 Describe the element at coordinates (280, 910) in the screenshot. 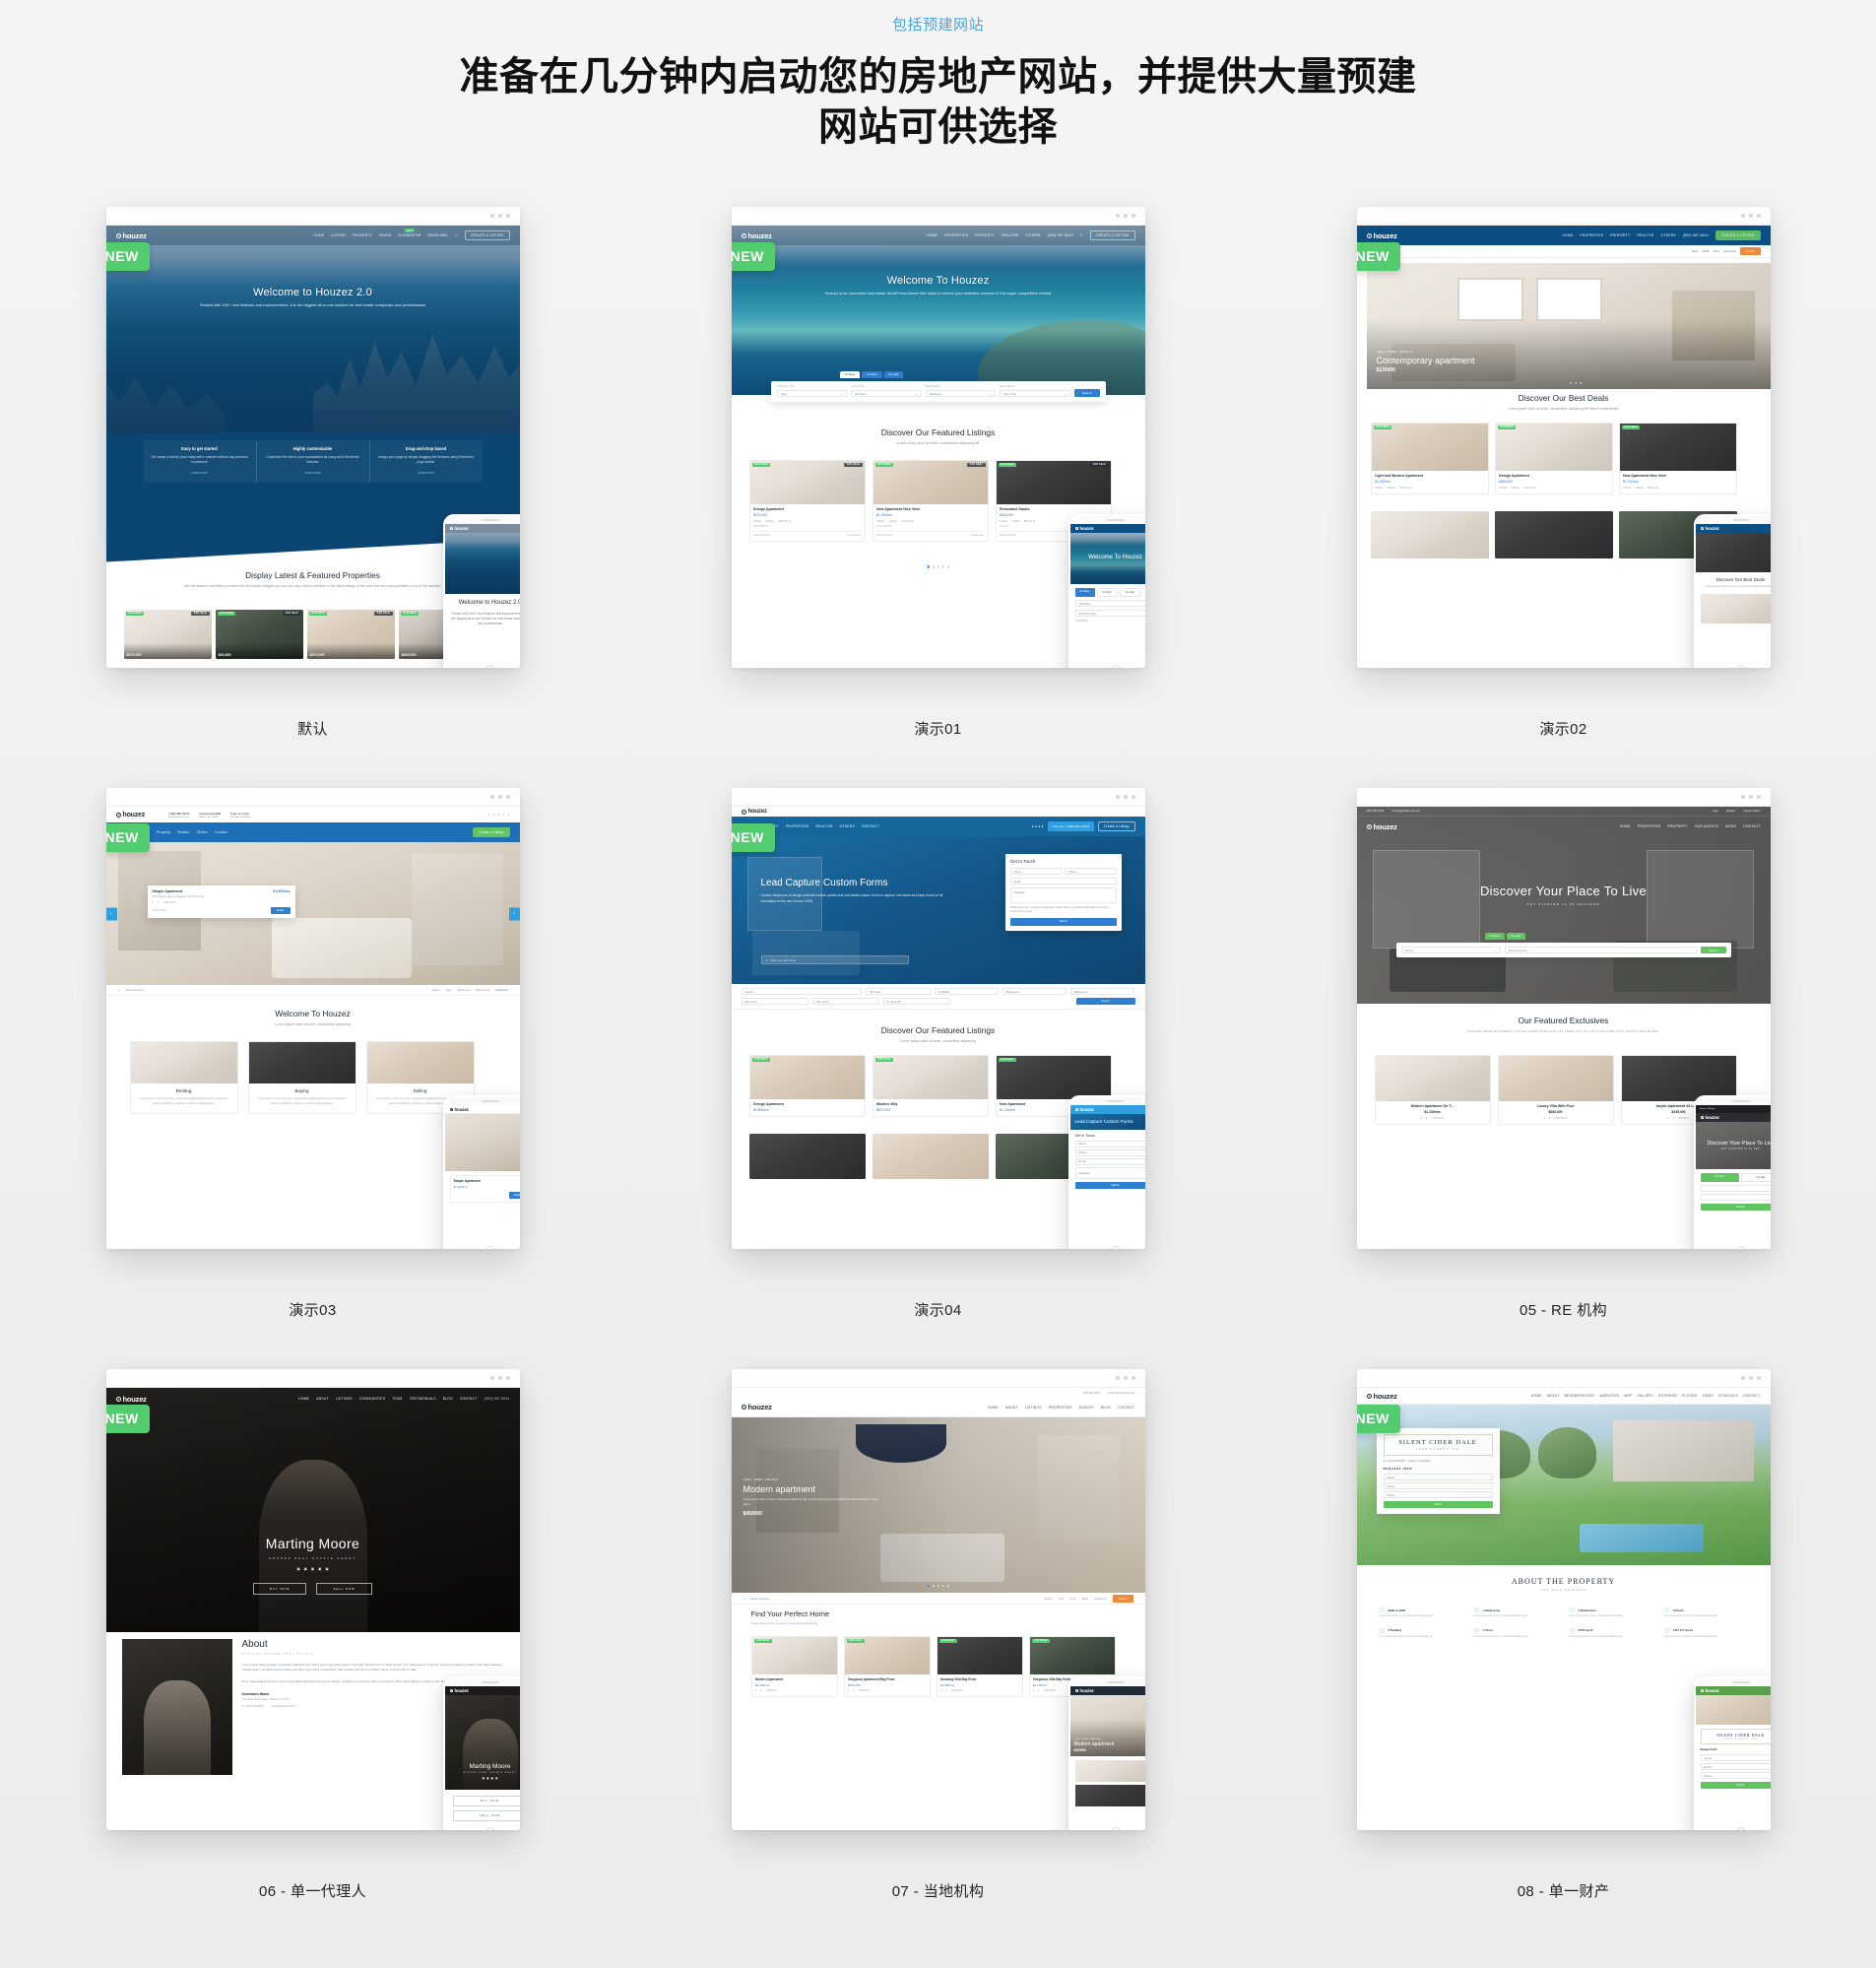

I see `details-button: Details` at that location.